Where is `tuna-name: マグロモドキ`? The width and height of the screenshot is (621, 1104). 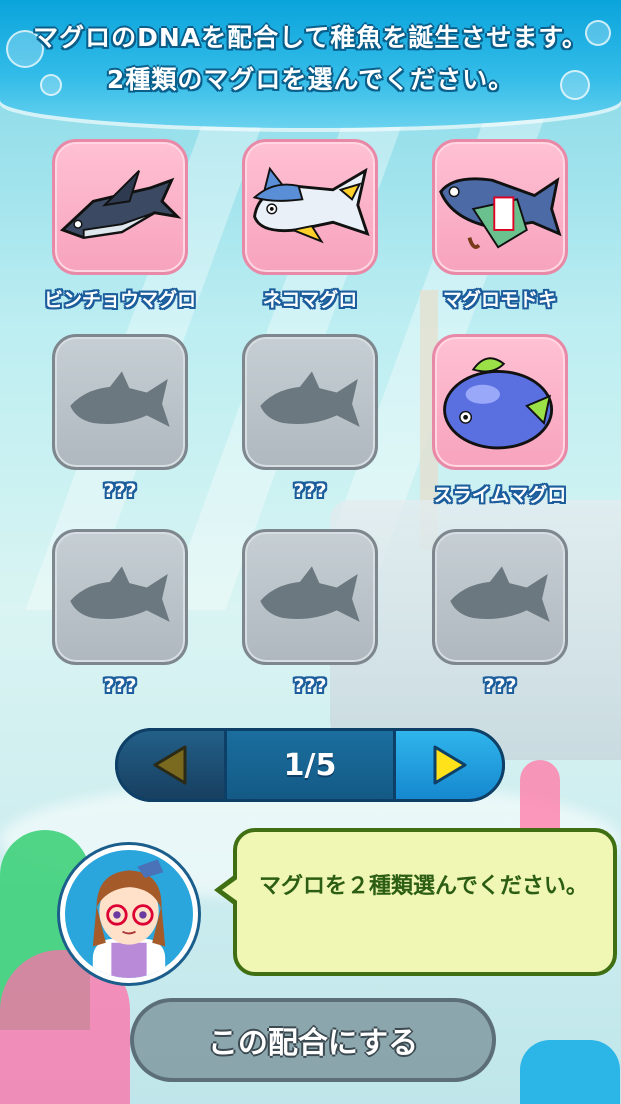
tuna-name: マグロモドキ is located at coordinates (499, 300).